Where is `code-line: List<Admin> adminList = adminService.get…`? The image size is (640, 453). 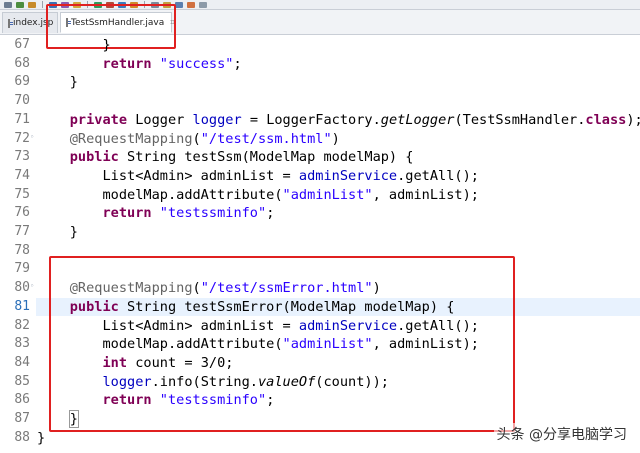
code-line: List<Admin> adminList = adminService.get… is located at coordinates (258, 176).